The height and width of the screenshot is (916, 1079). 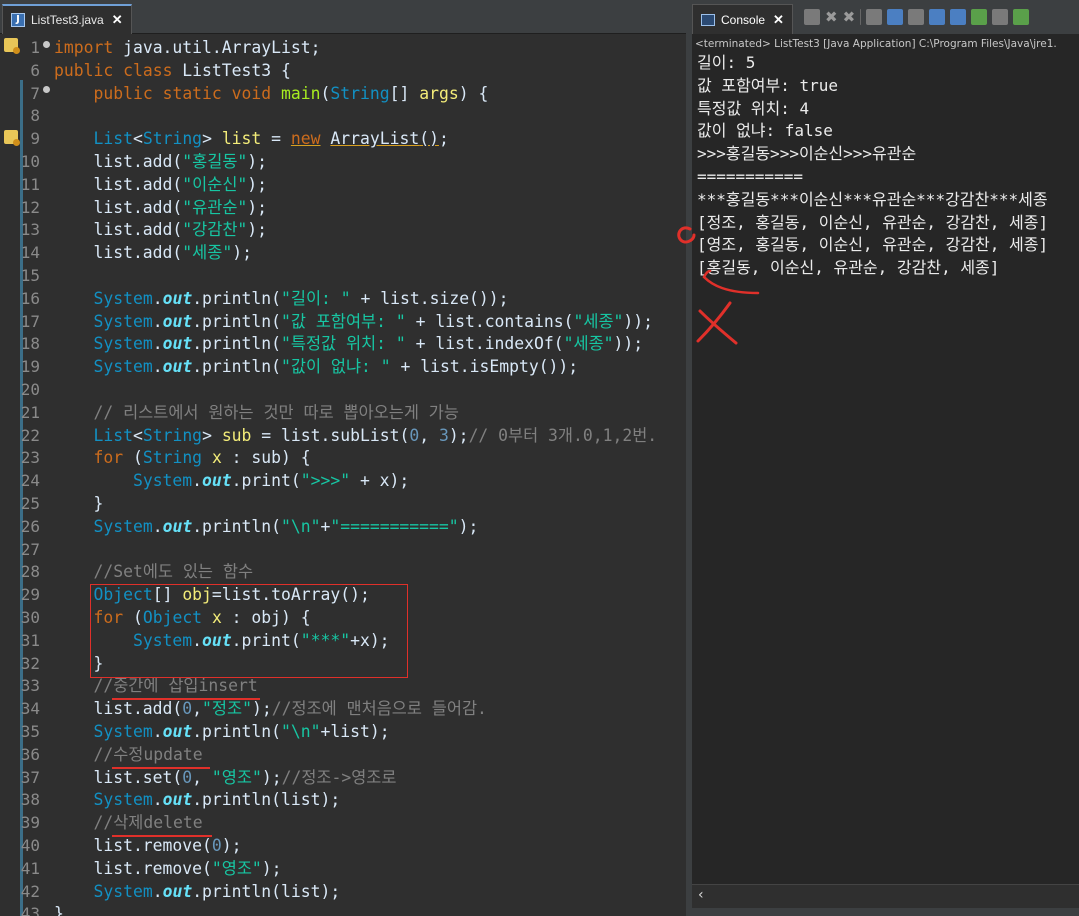 What do you see at coordinates (35, 93) in the screenshot?
I see `line-number: 7` at bounding box center [35, 93].